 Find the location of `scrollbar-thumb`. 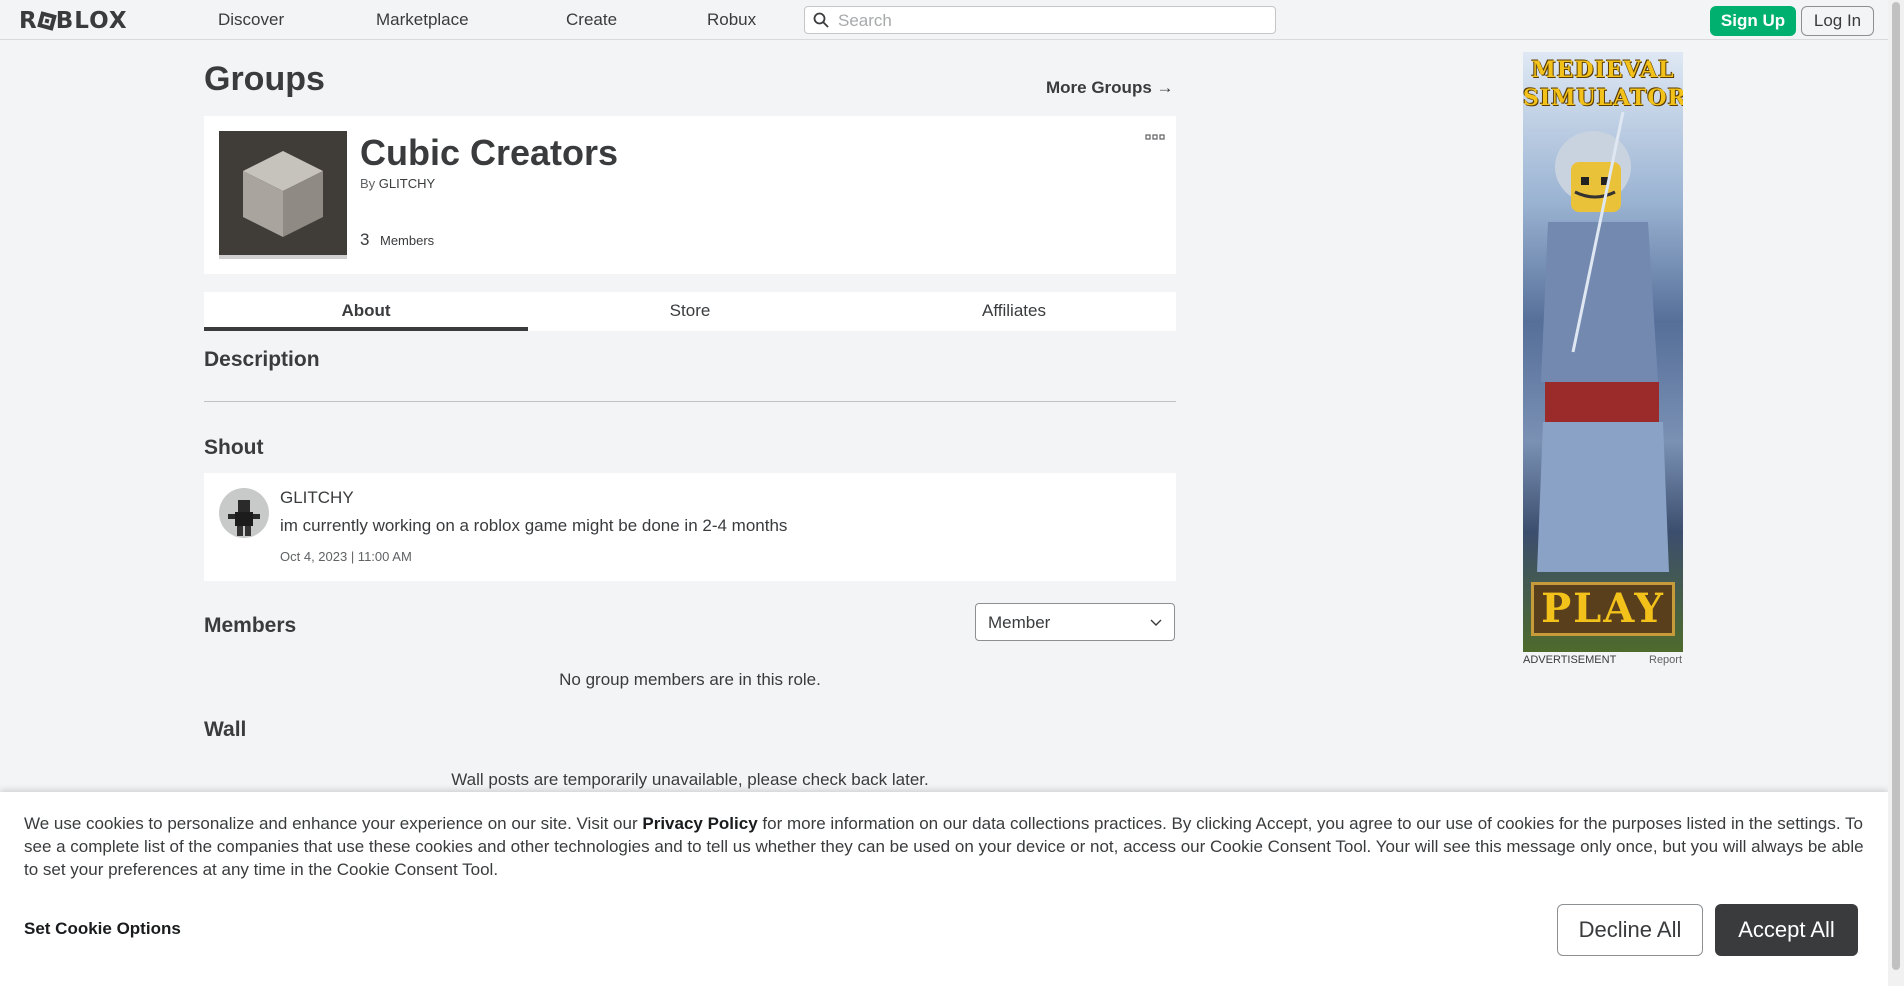

scrollbar-thumb is located at coordinates (1896, 486).